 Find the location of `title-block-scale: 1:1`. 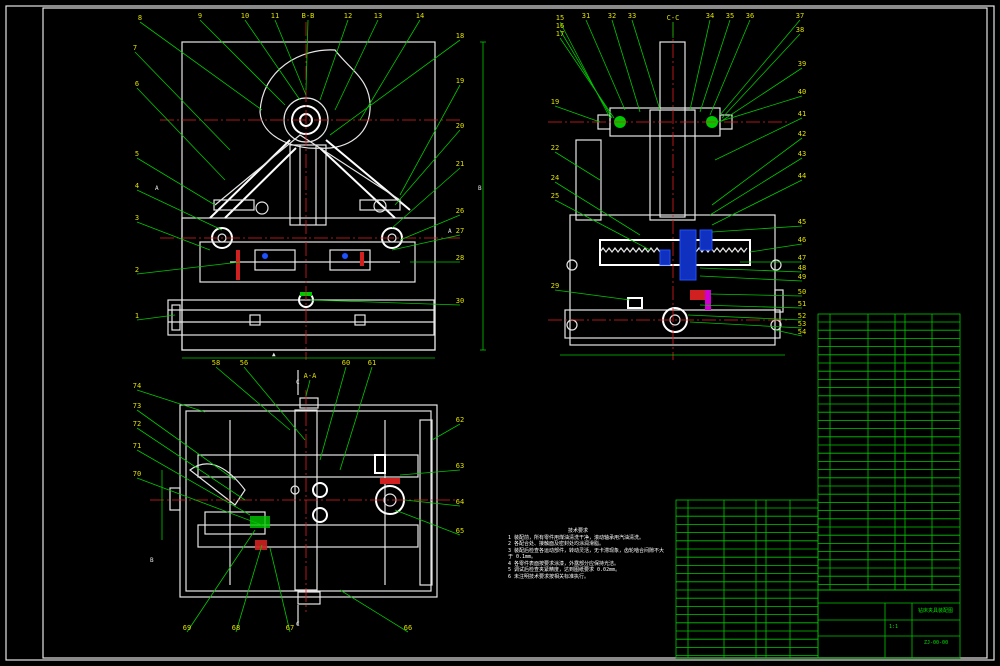

title-block-scale: 1:1 is located at coordinates (894, 627).